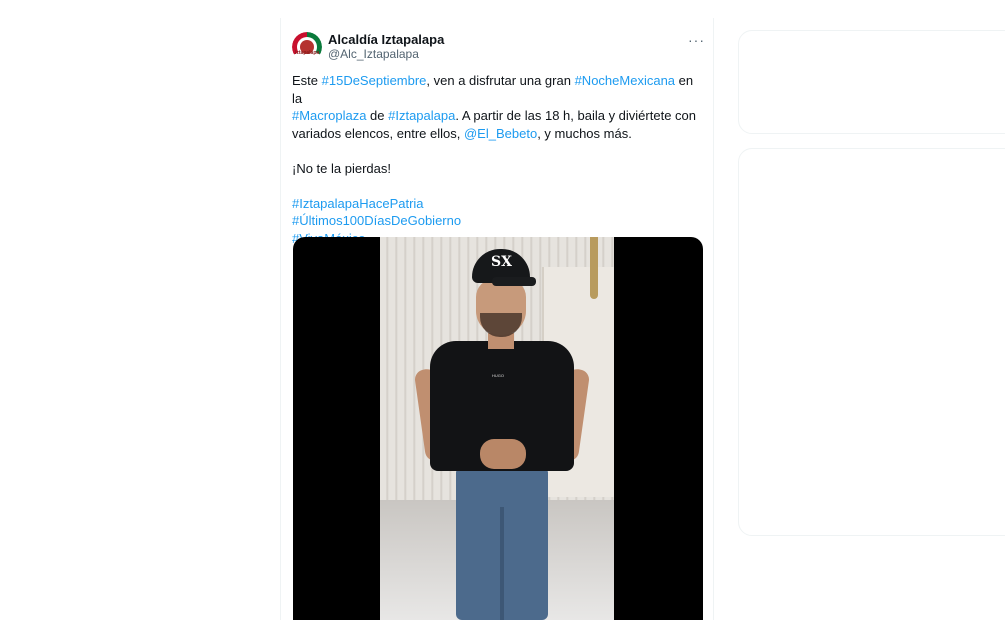 The height and width of the screenshot is (620, 1005). I want to click on author-name: Alcaldía Iztapalapa, so click(386, 39).